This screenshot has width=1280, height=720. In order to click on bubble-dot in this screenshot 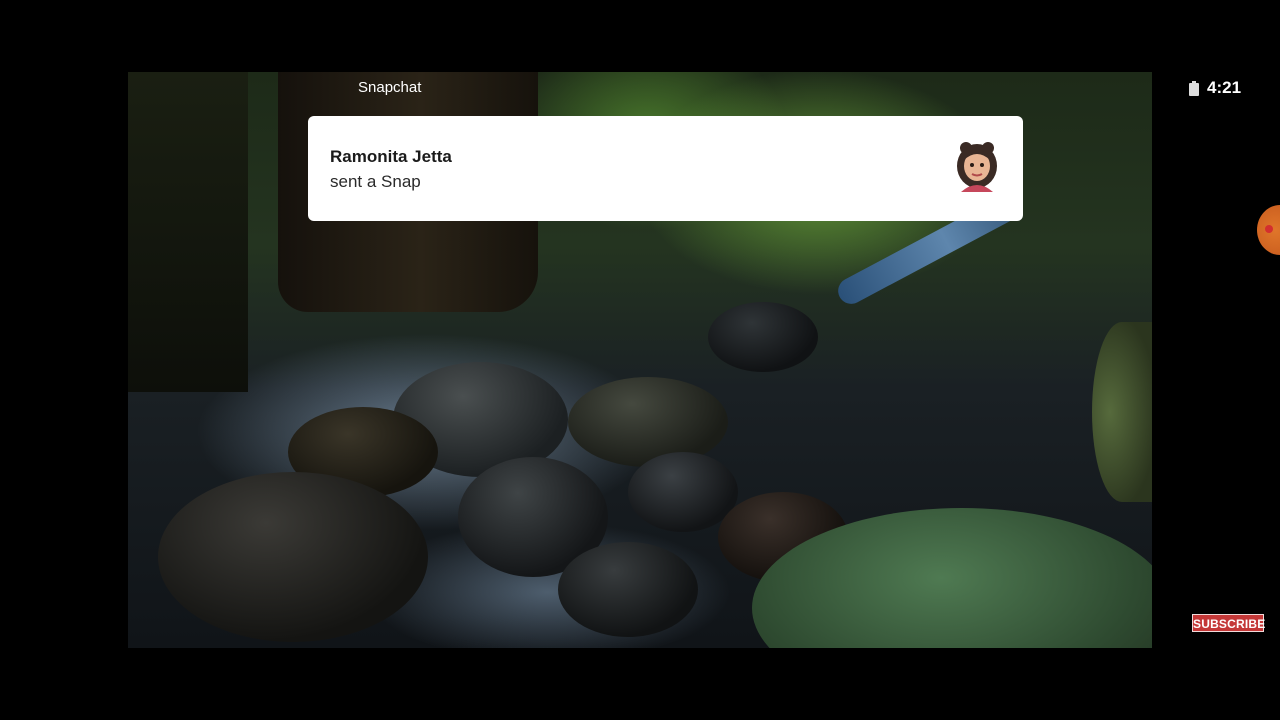, I will do `click(1269, 229)`.